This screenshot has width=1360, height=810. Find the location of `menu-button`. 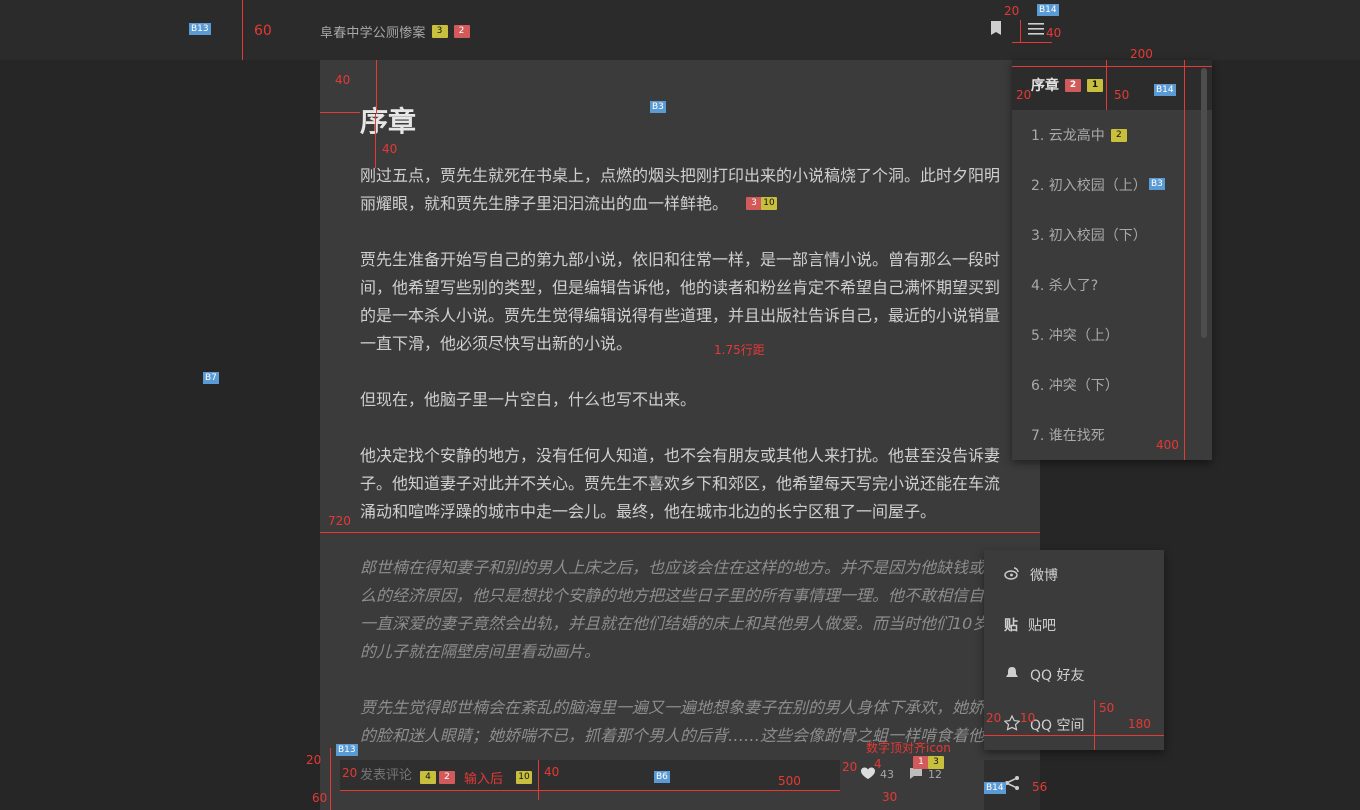

menu-button is located at coordinates (1036, 30).